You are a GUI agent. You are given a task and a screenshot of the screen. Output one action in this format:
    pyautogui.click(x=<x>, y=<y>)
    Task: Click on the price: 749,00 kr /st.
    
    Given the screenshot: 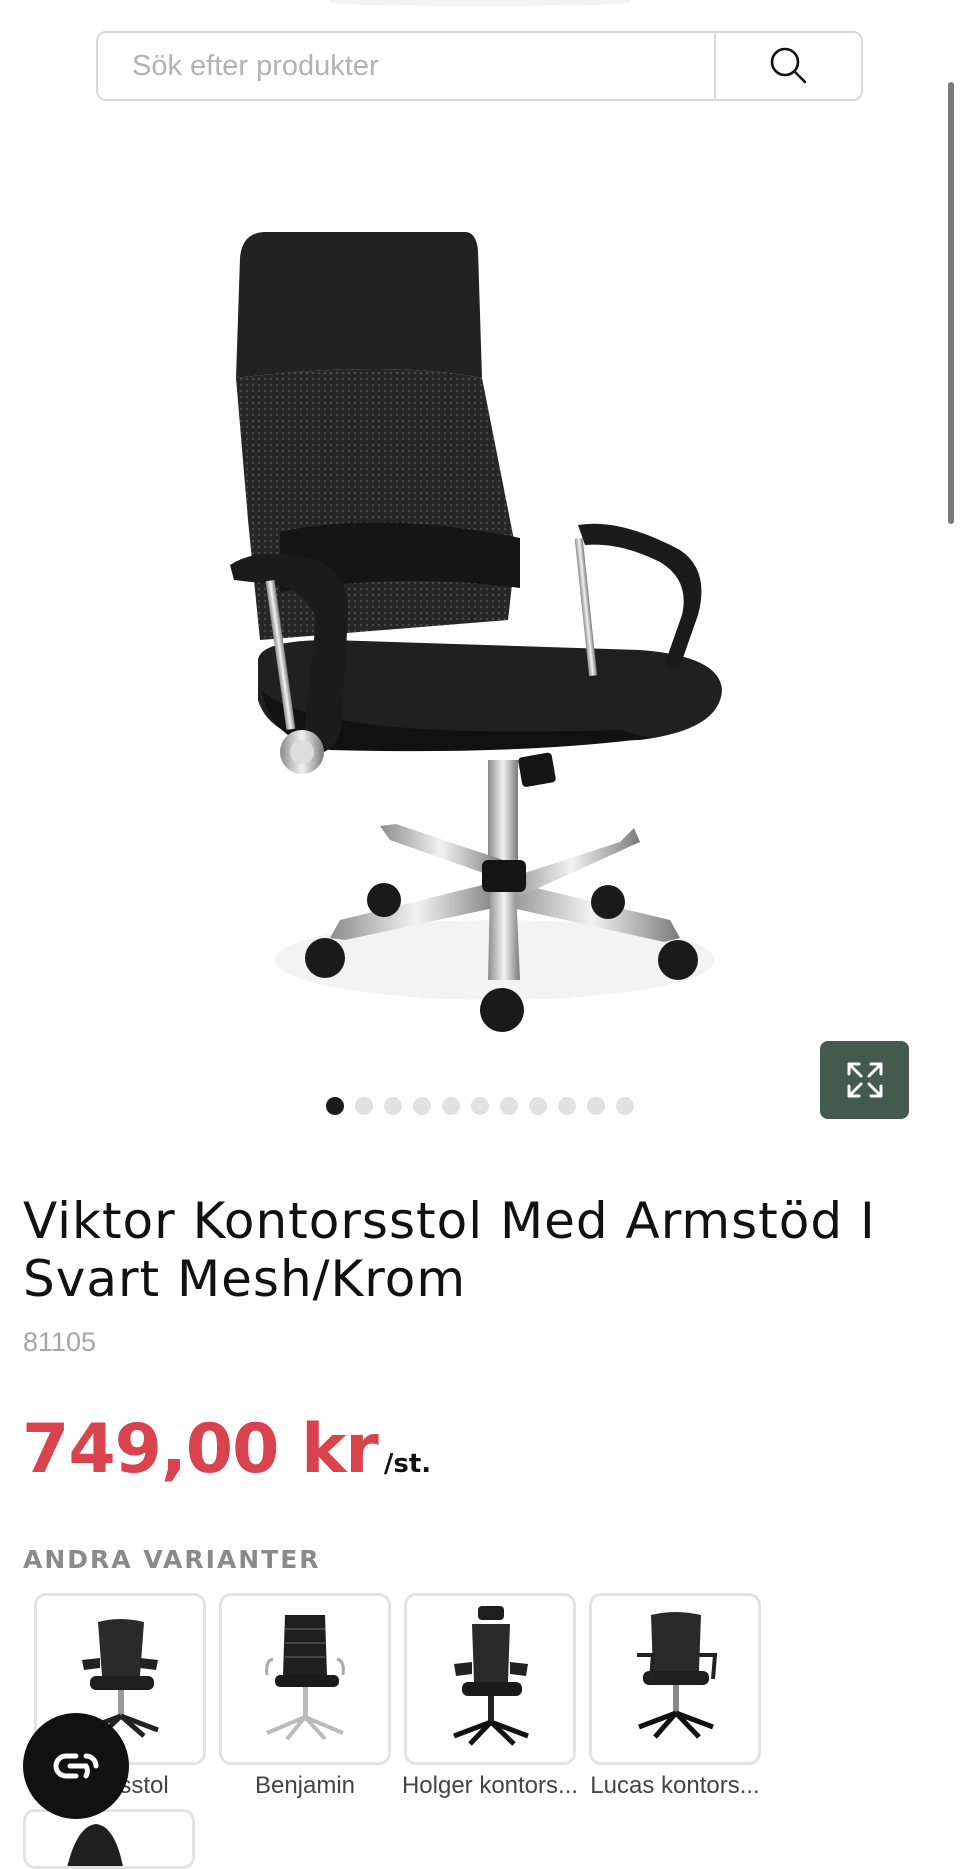 What is the action you would take?
    pyautogui.click(x=226, y=1449)
    